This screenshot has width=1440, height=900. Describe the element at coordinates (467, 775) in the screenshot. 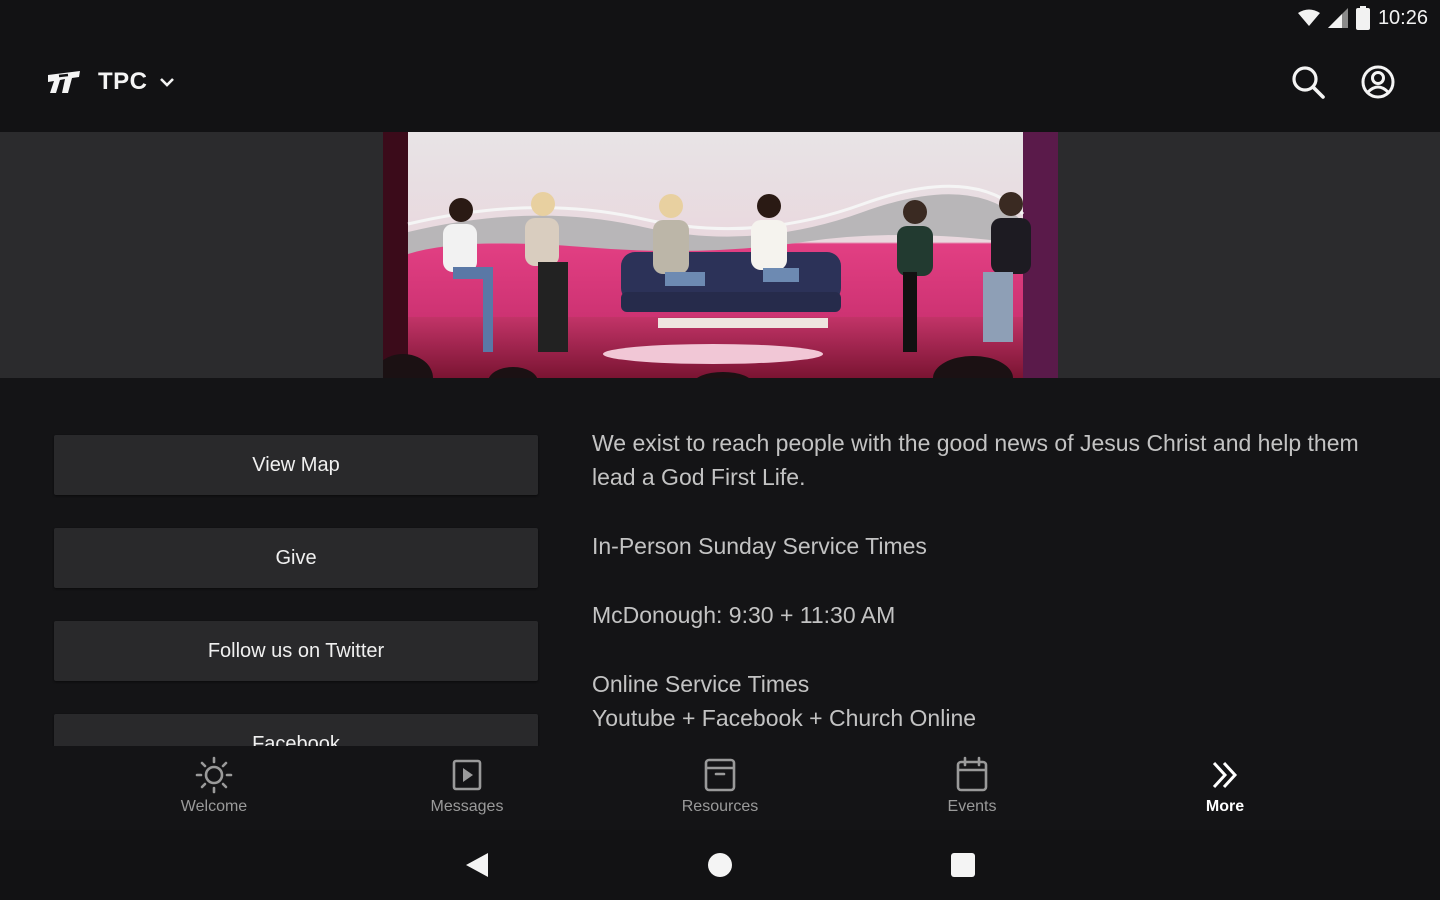

I see `play-square-icon` at that location.